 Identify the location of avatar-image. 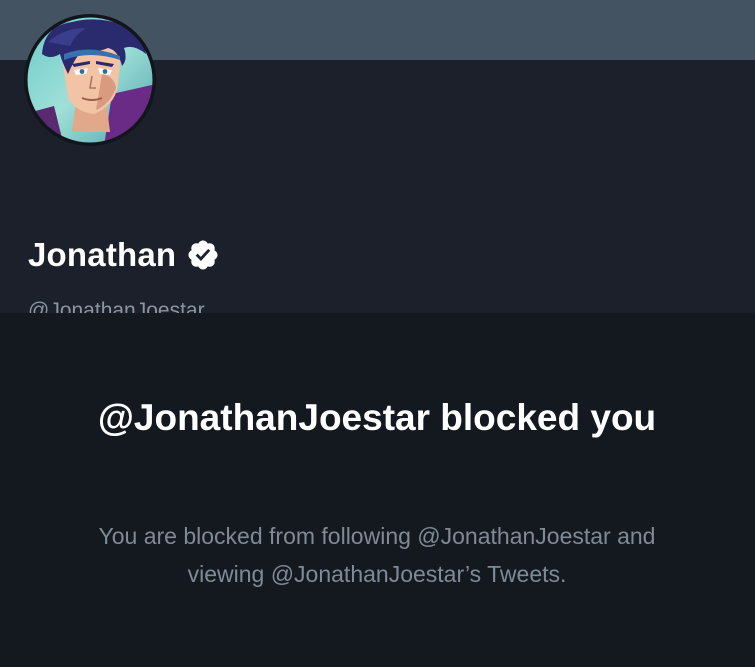
(90, 80).